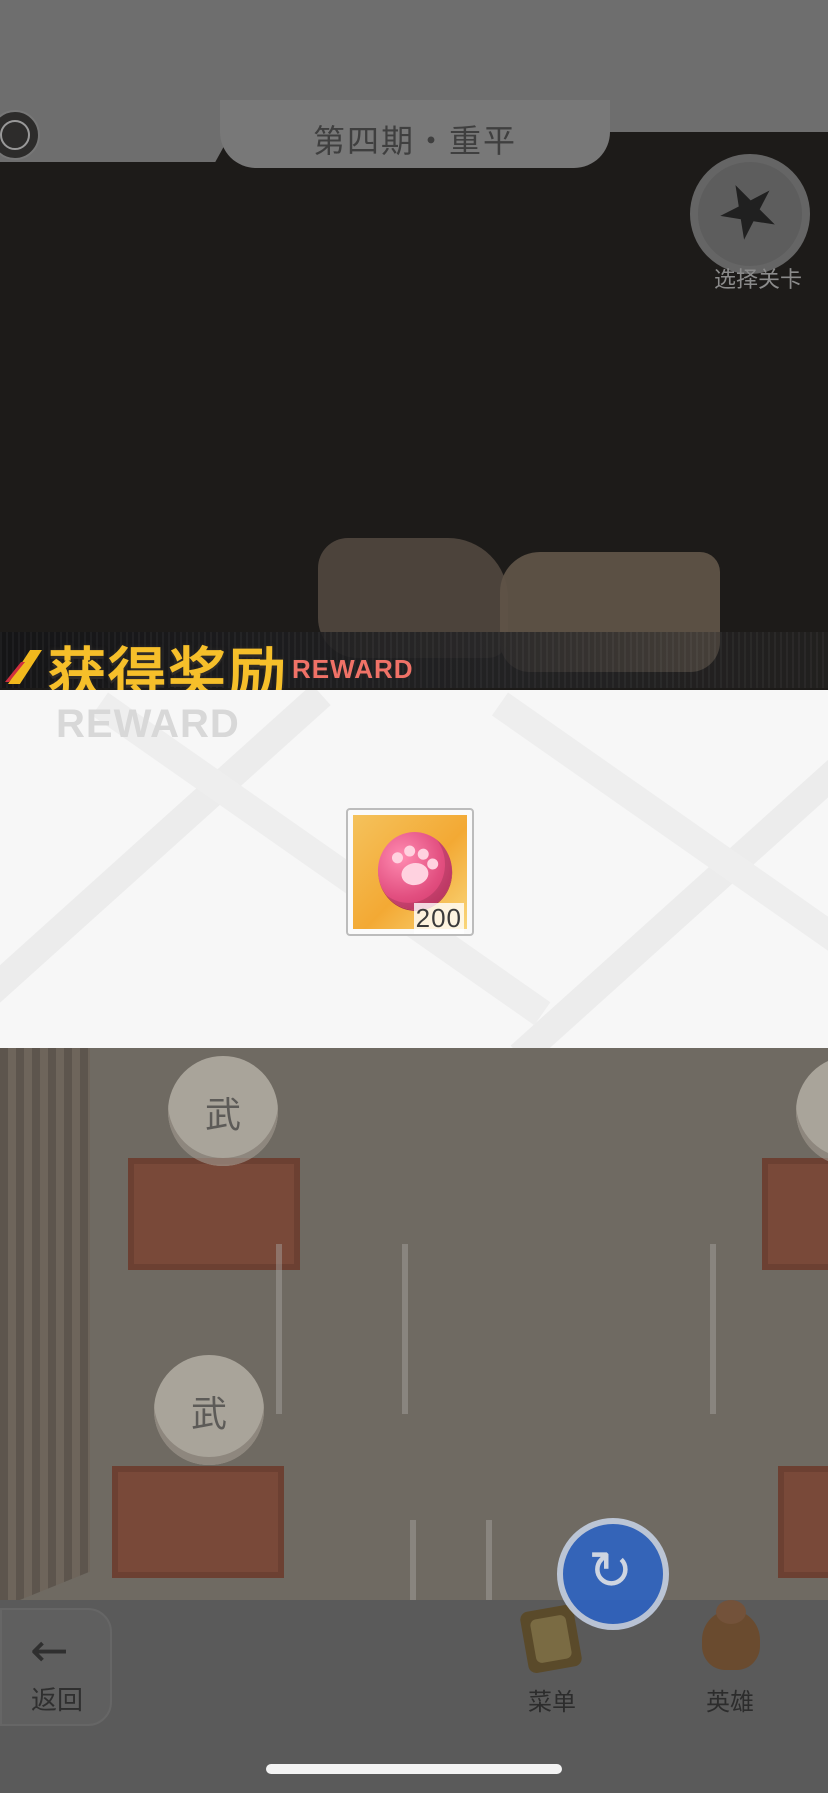  What do you see at coordinates (49, 1650) in the screenshot?
I see `back-arrow-icon: ←` at bounding box center [49, 1650].